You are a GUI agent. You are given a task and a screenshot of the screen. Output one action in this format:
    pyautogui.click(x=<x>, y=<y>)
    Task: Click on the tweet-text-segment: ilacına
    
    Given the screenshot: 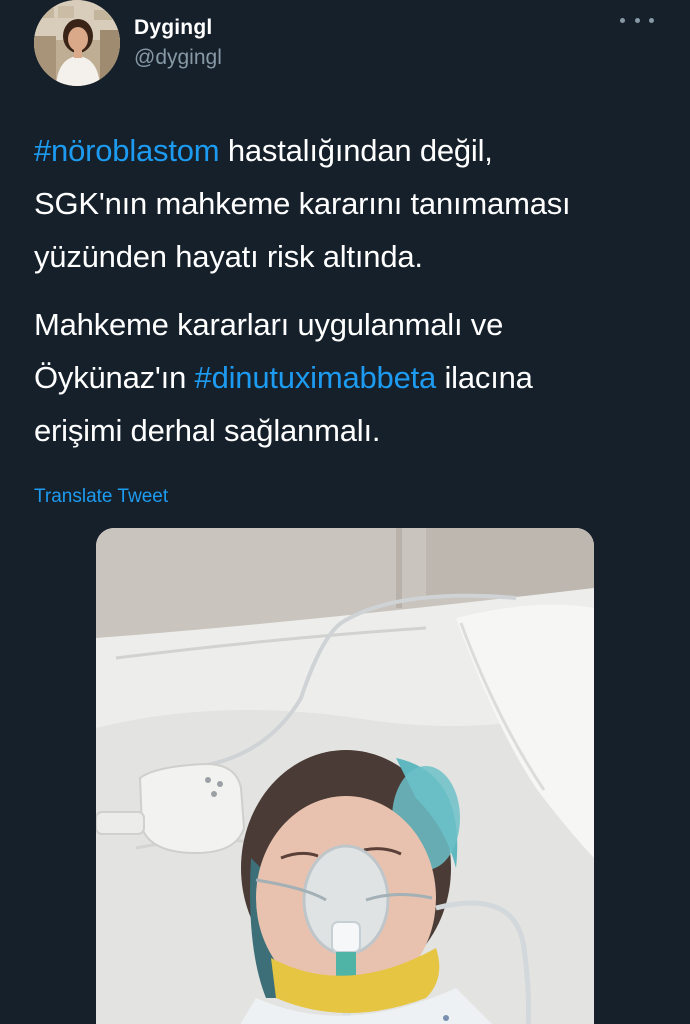 What is the action you would take?
    pyautogui.click(x=484, y=377)
    